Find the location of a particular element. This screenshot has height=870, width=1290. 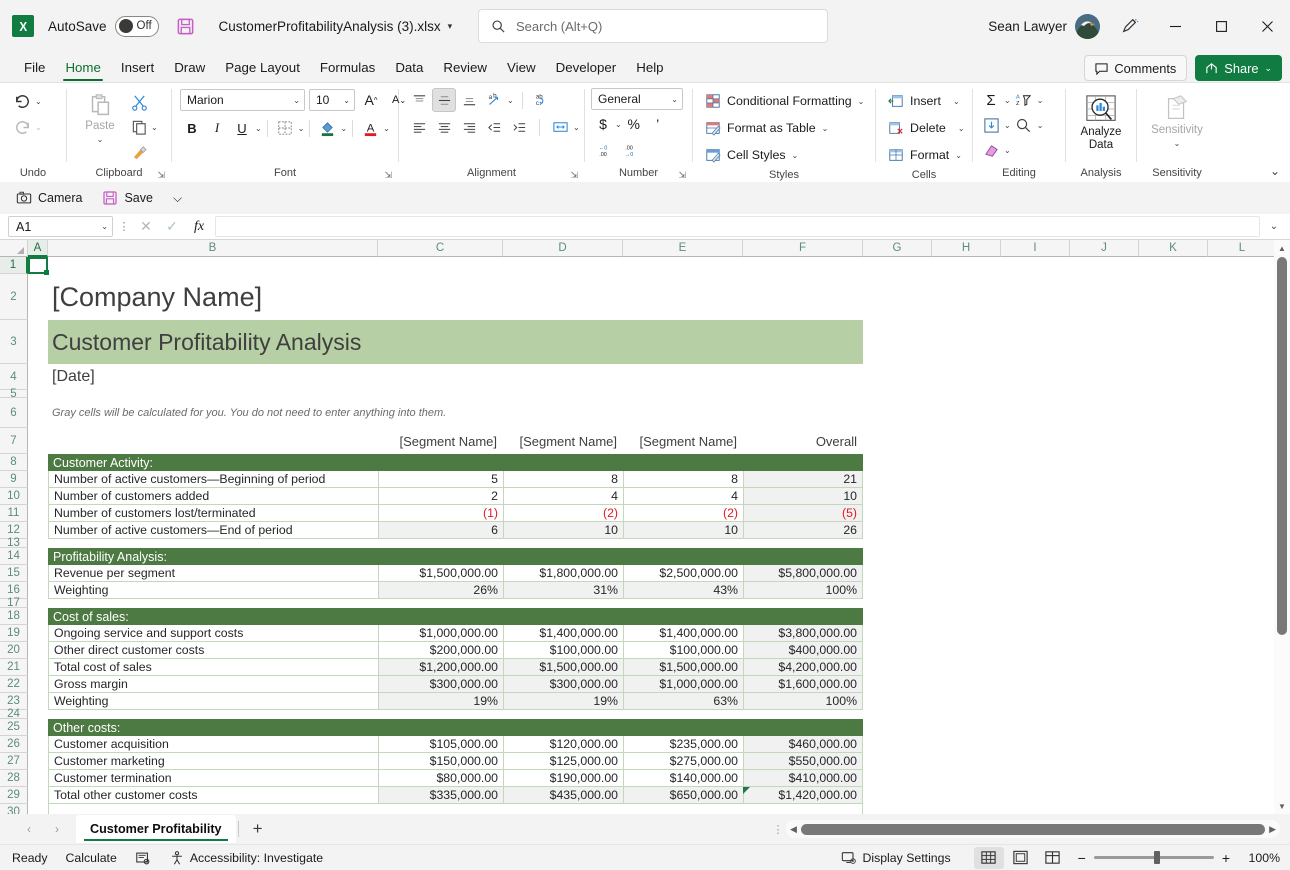

tab-developer: Developer is located at coordinates (586, 69).